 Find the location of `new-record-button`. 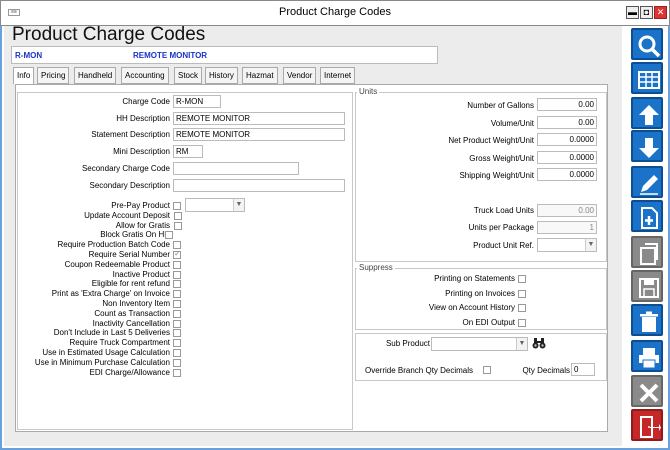

new-record-button is located at coordinates (647, 216).